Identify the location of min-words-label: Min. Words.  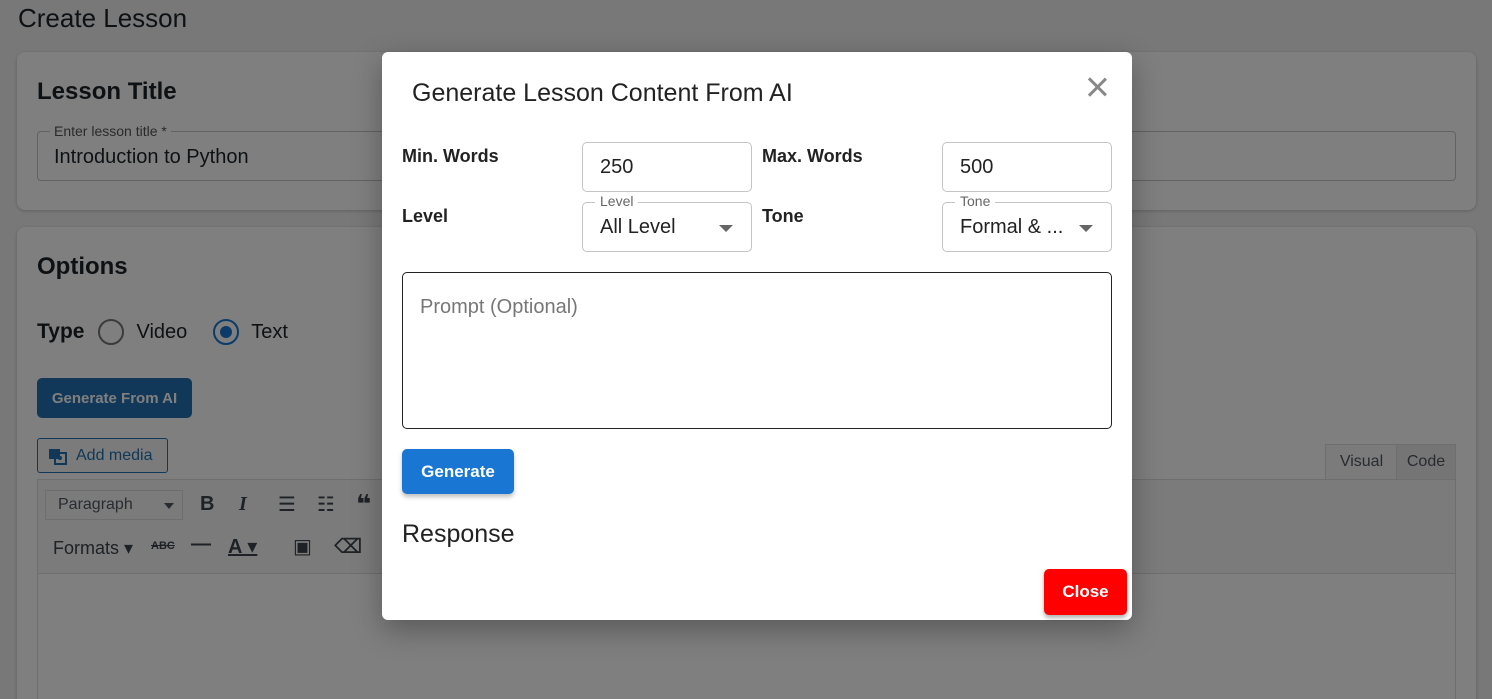
(450, 156).